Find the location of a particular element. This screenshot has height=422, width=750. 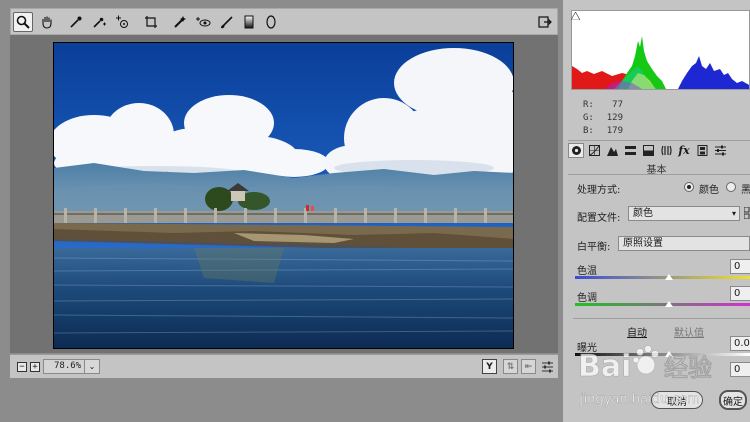

targeted-adjustment-tool-button is located at coordinates (122, 22).